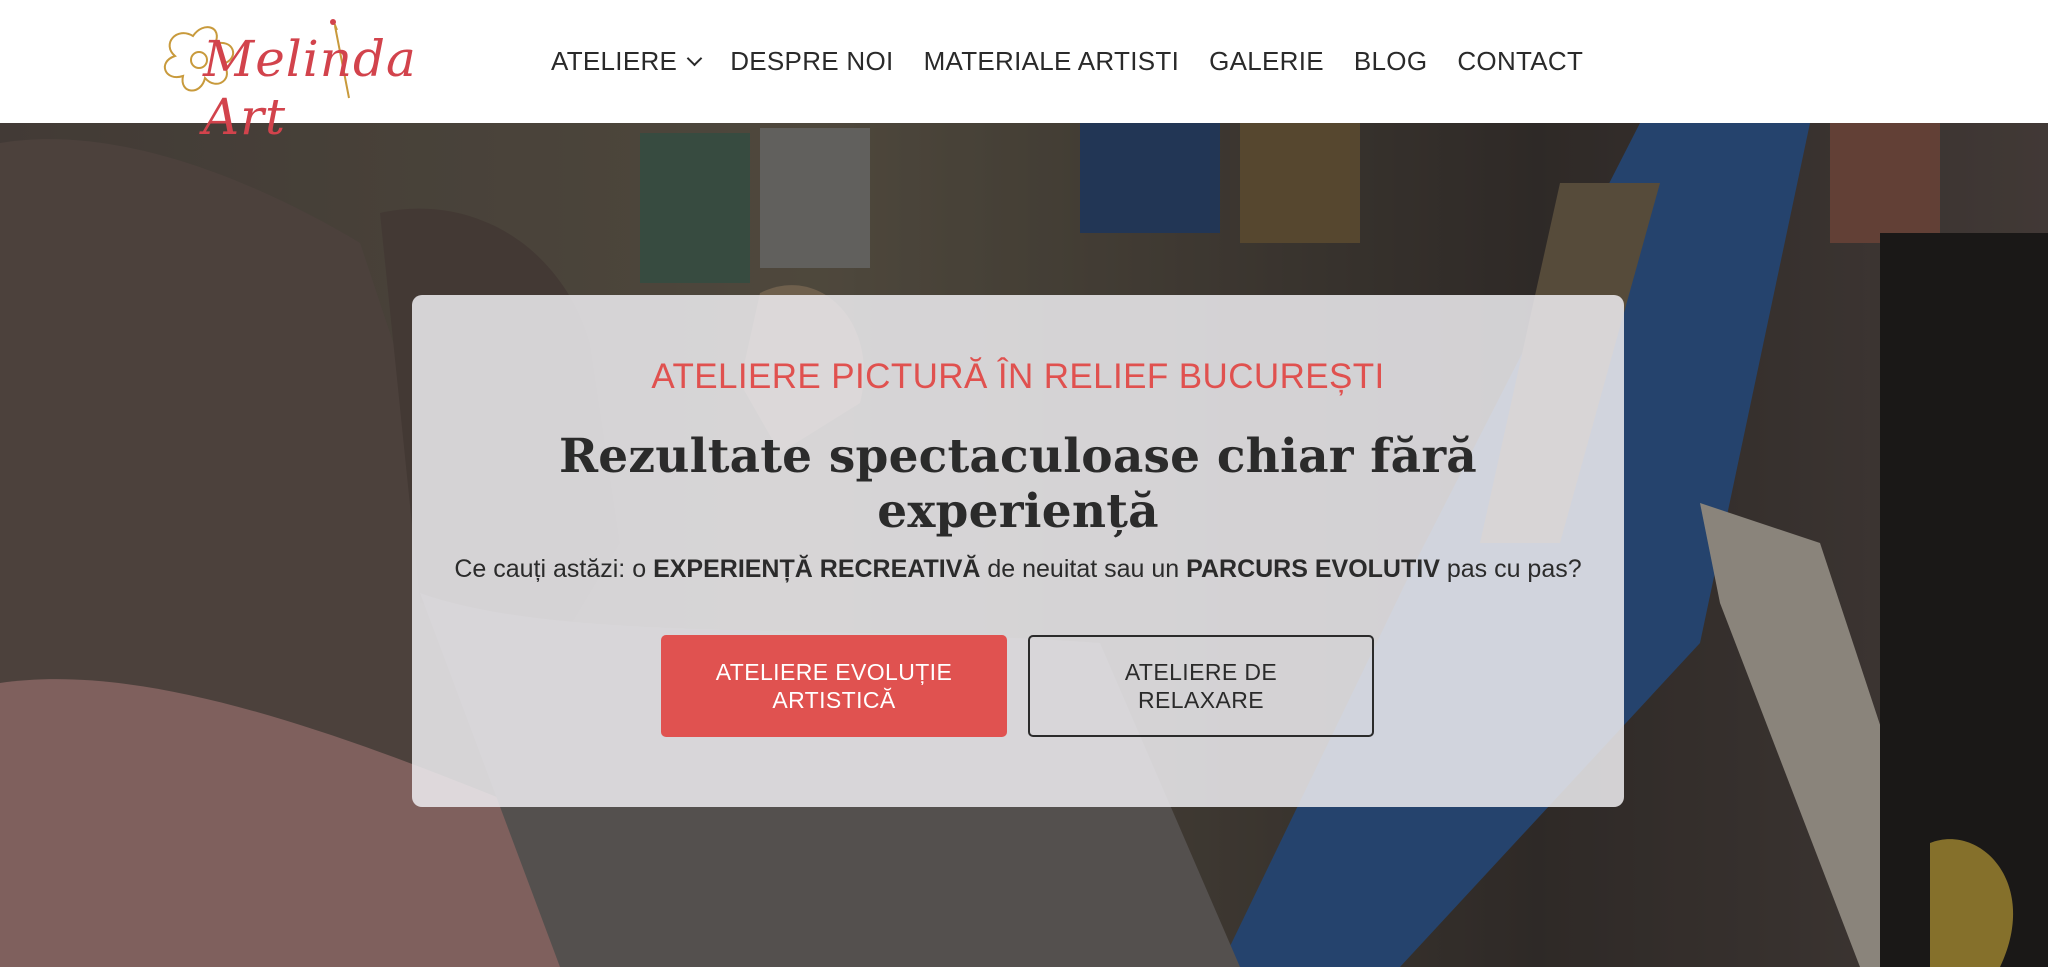 This screenshot has height=967, width=2048. I want to click on tagline-part: Ce cauți astăzi: o, so click(554, 569).